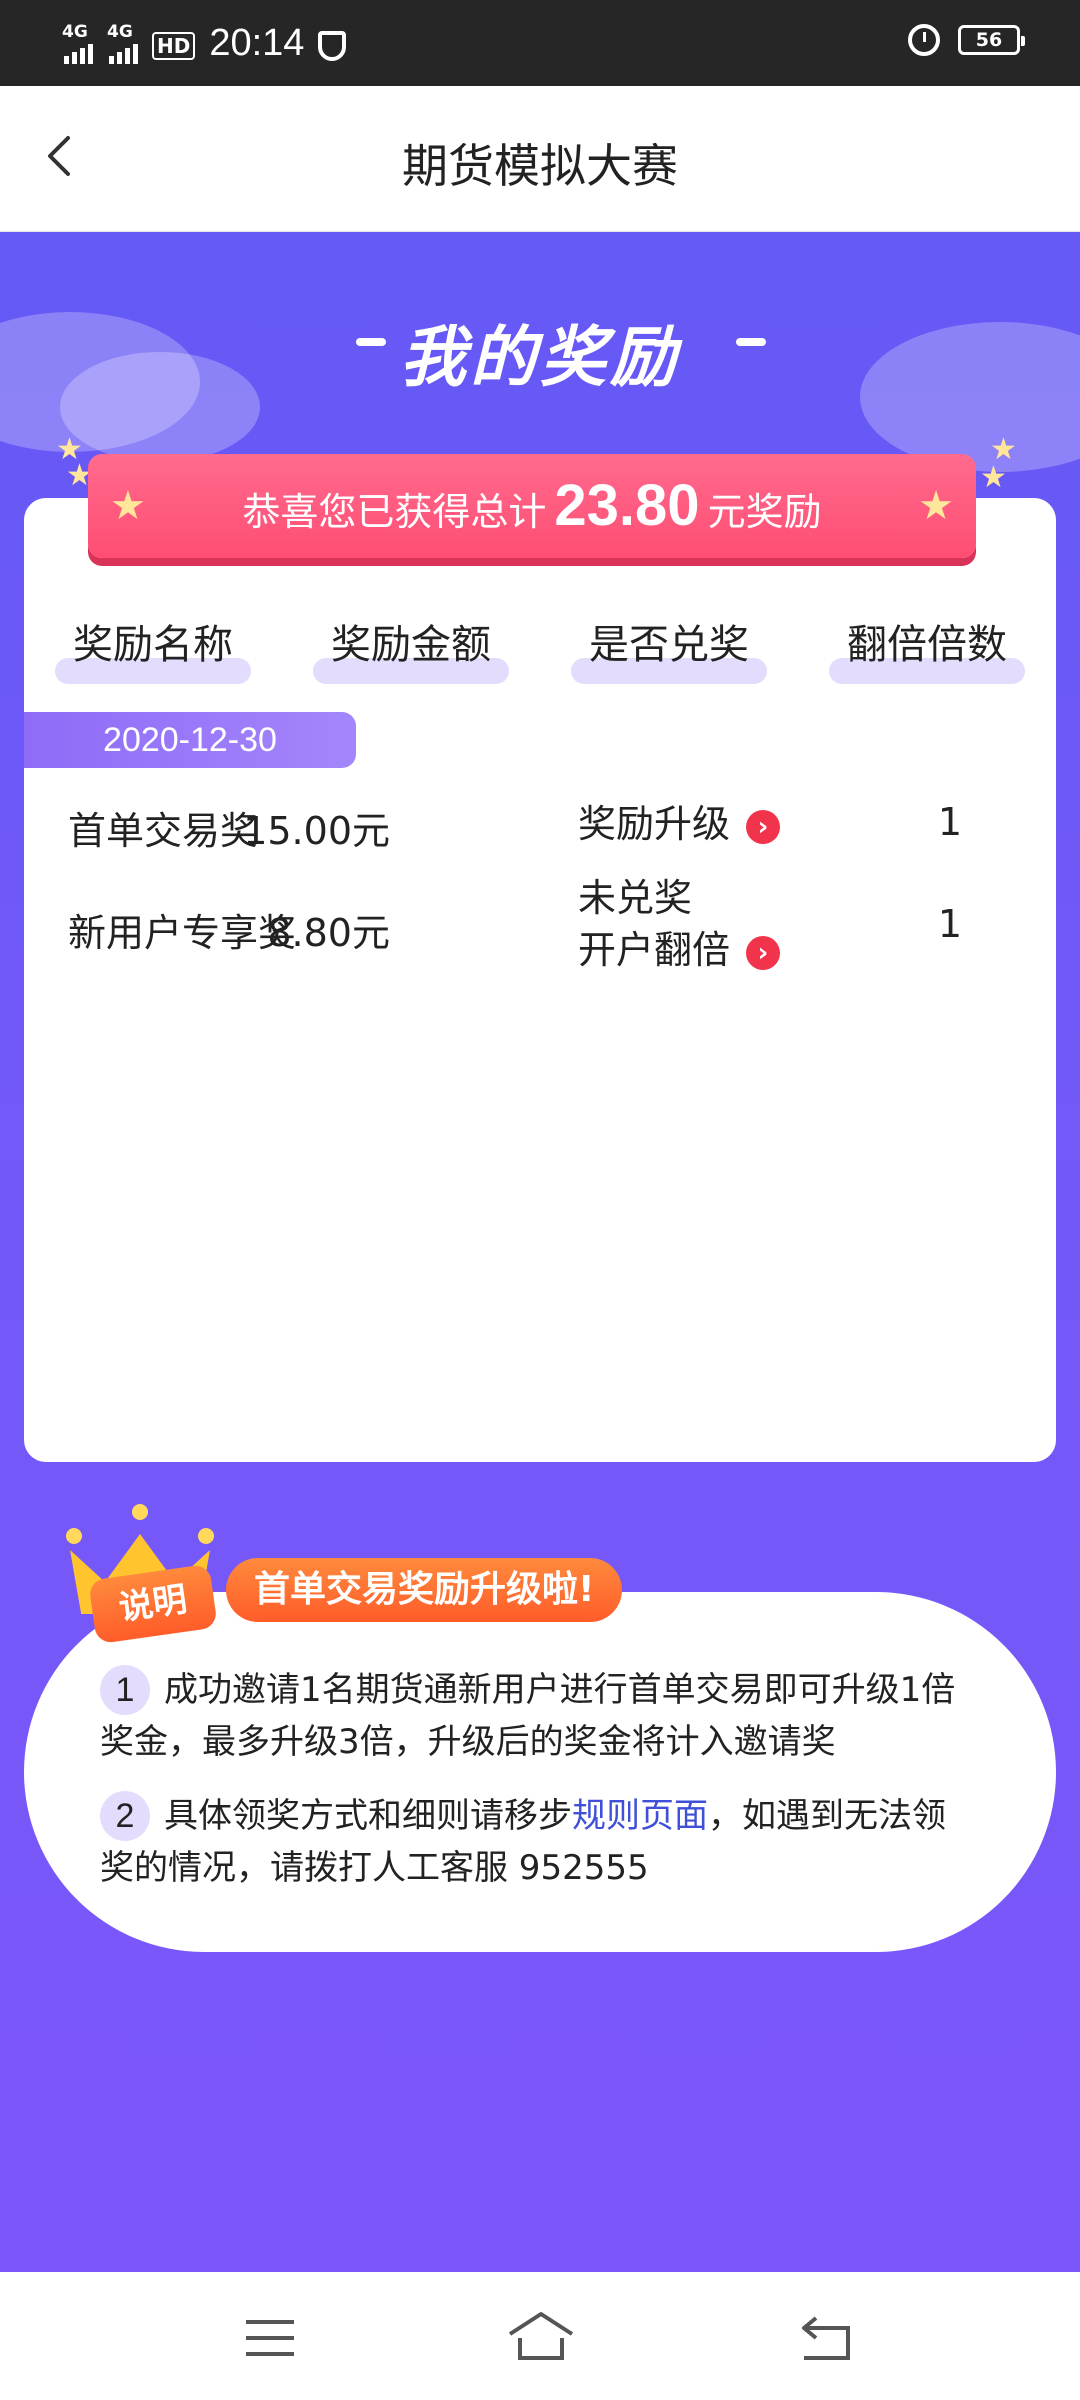 This screenshot has width=1080, height=2400. Describe the element at coordinates (540, 1772) in the screenshot. I see `explanation-panel` at that location.